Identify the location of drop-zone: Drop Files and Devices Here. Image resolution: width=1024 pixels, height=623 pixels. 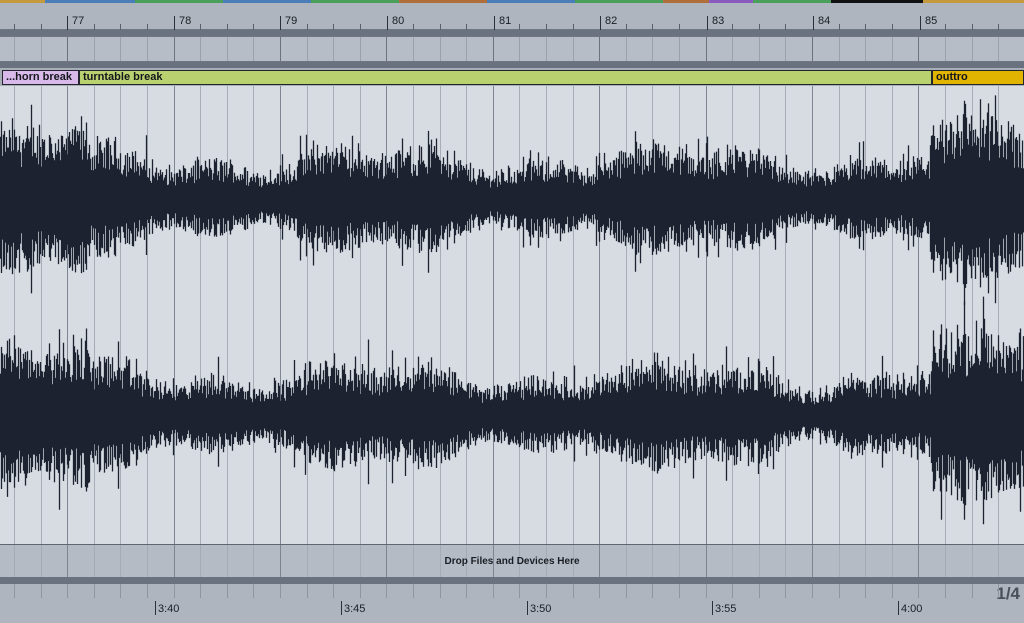
(512, 560).